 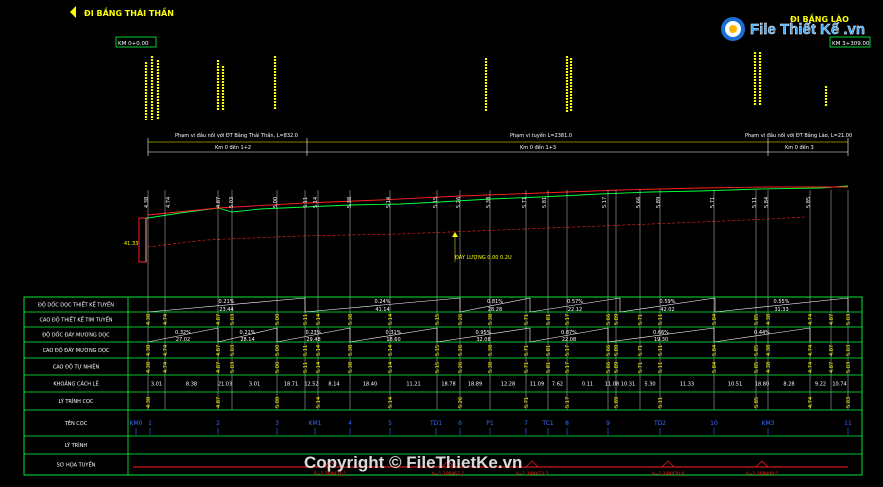 I want to click on ditch-grade: 0.44%, so click(x=762, y=333).